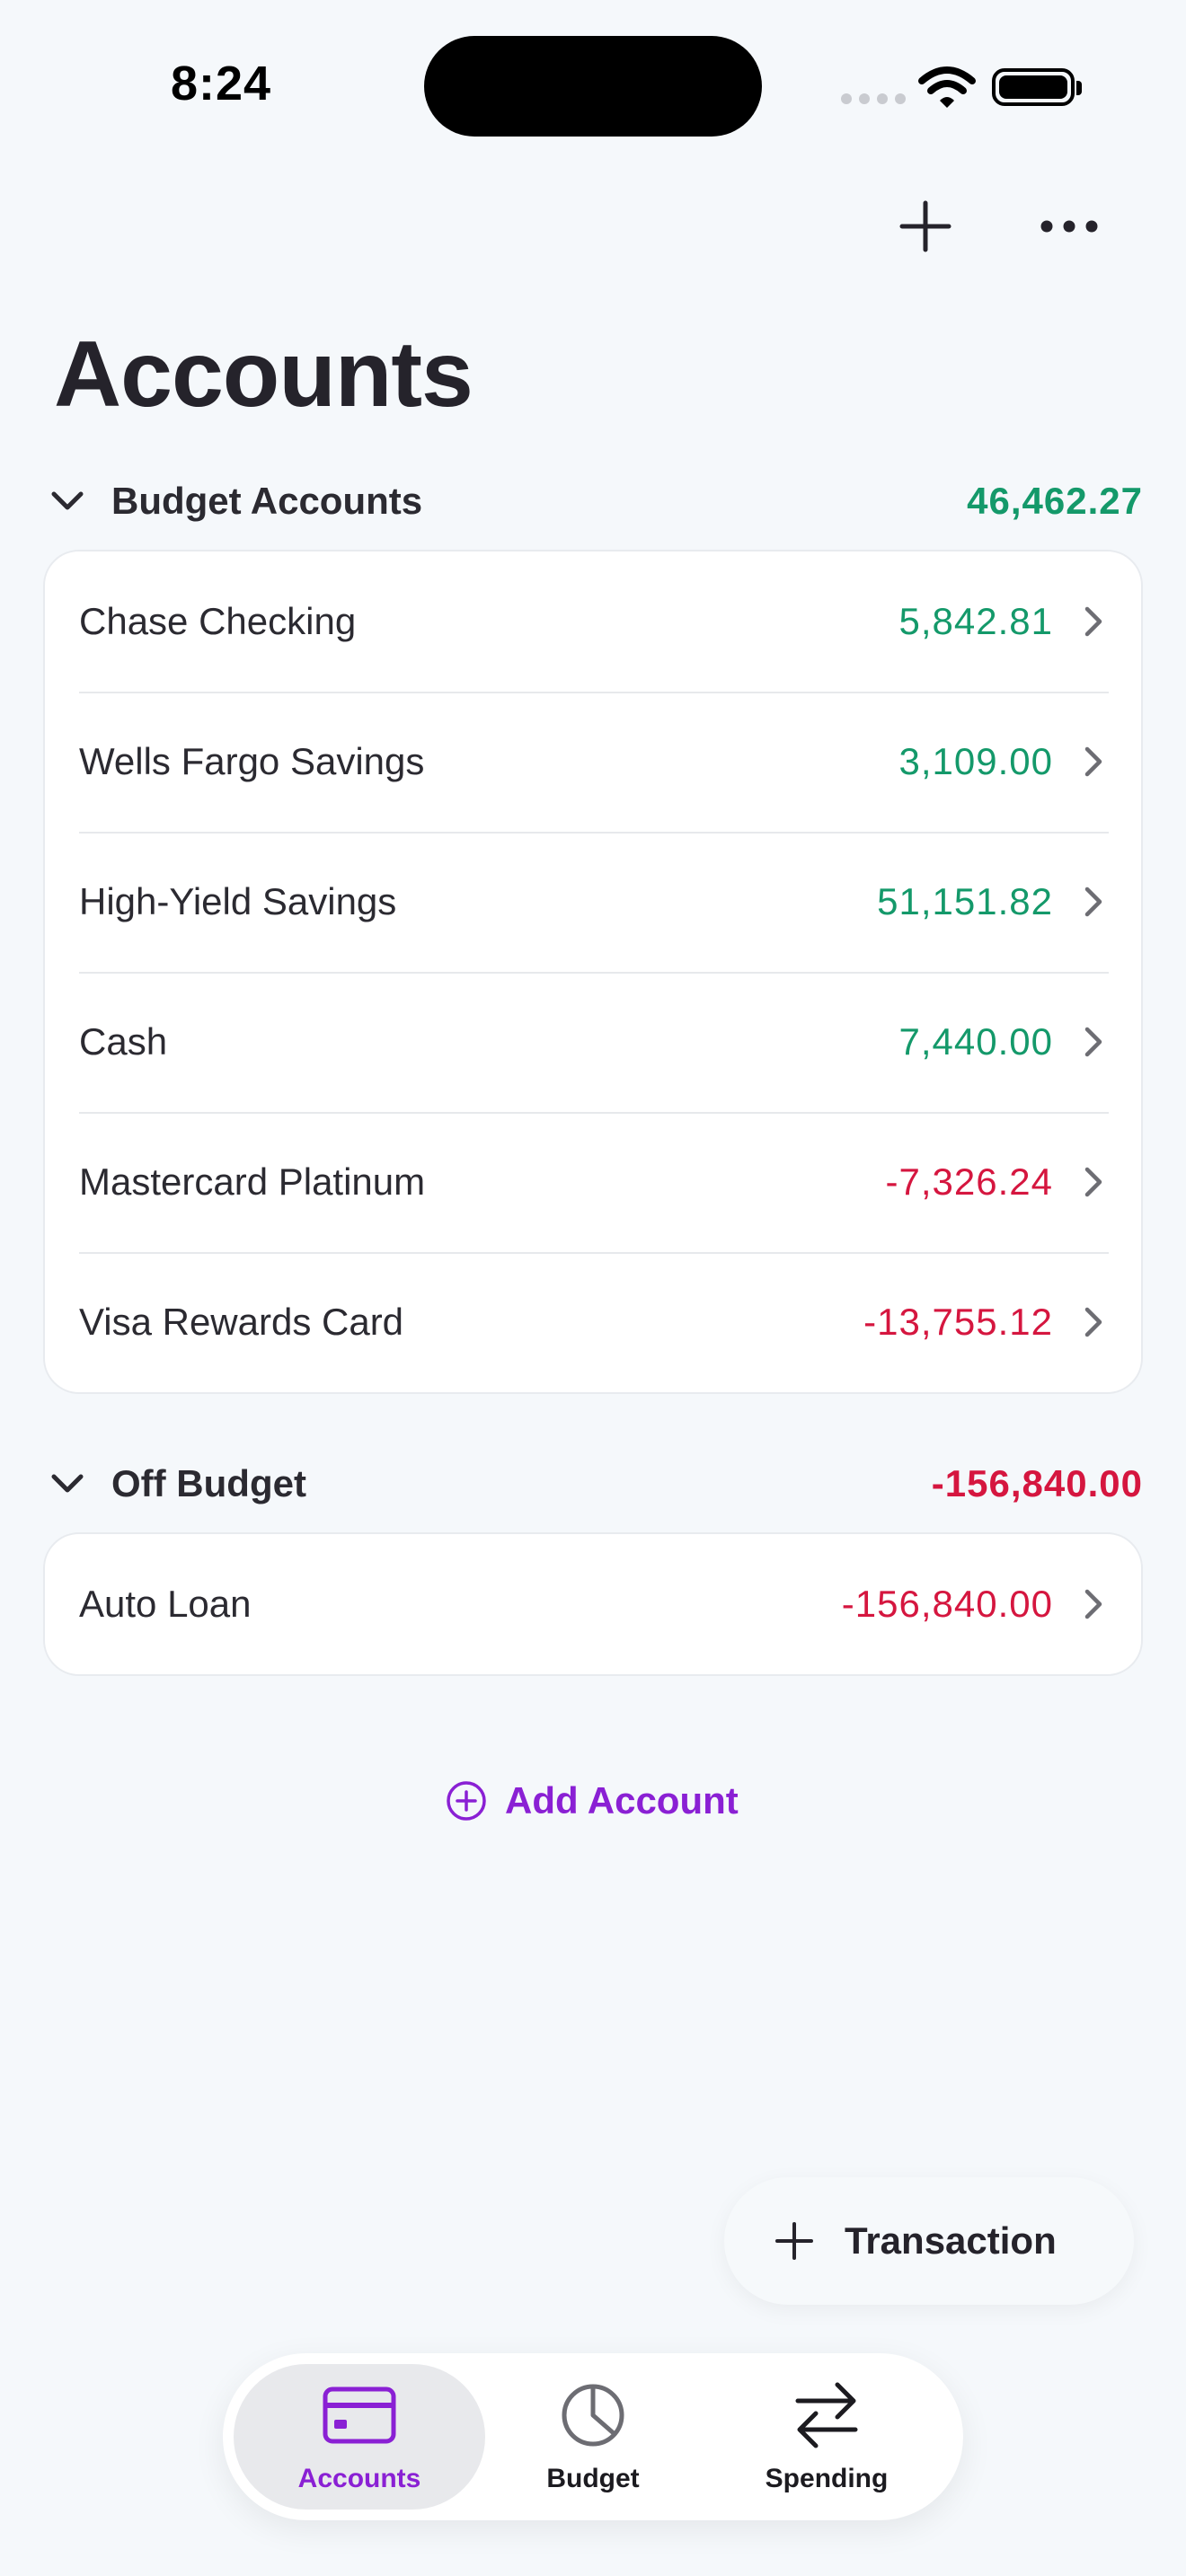 This screenshot has height=2576, width=1186. Describe the element at coordinates (951, 2240) in the screenshot. I see `transaction-label: Transaction` at that location.